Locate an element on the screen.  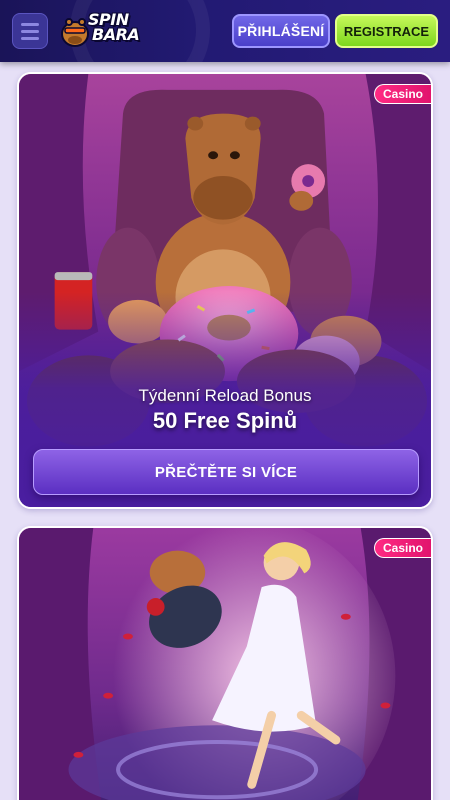
spinbara-logo: SPIN BARA is located at coordinates (108, 31).